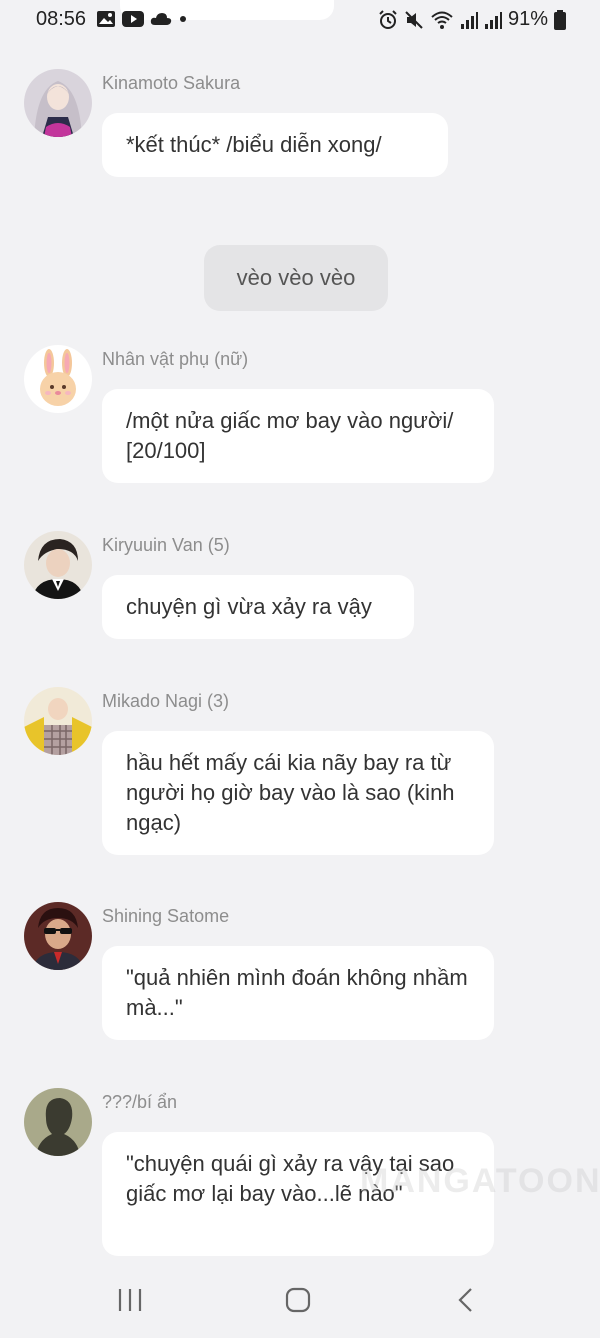 This screenshot has width=600, height=1338. I want to click on man-avatar, so click(58, 565).